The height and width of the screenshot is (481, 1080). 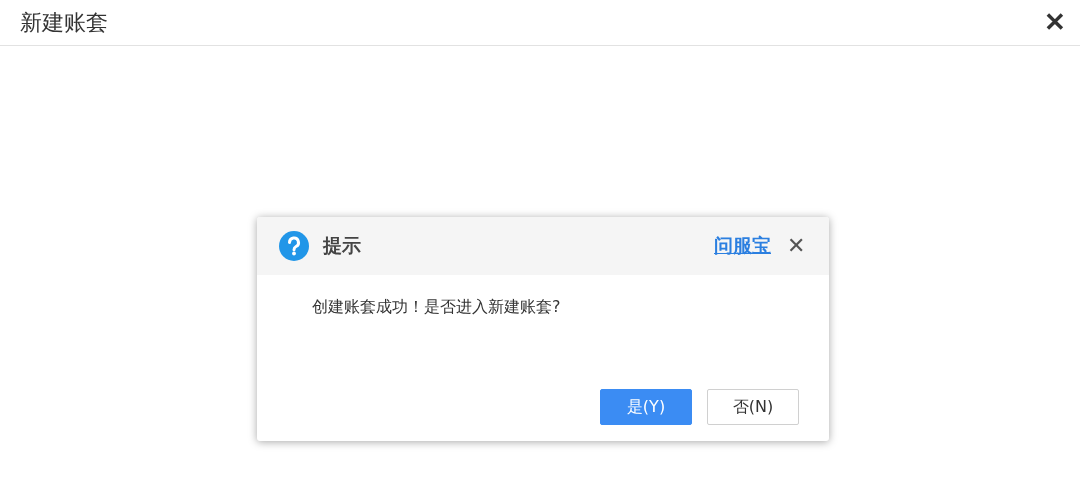 What do you see at coordinates (742, 246) in the screenshot?
I see `help-link: 问服宝` at bounding box center [742, 246].